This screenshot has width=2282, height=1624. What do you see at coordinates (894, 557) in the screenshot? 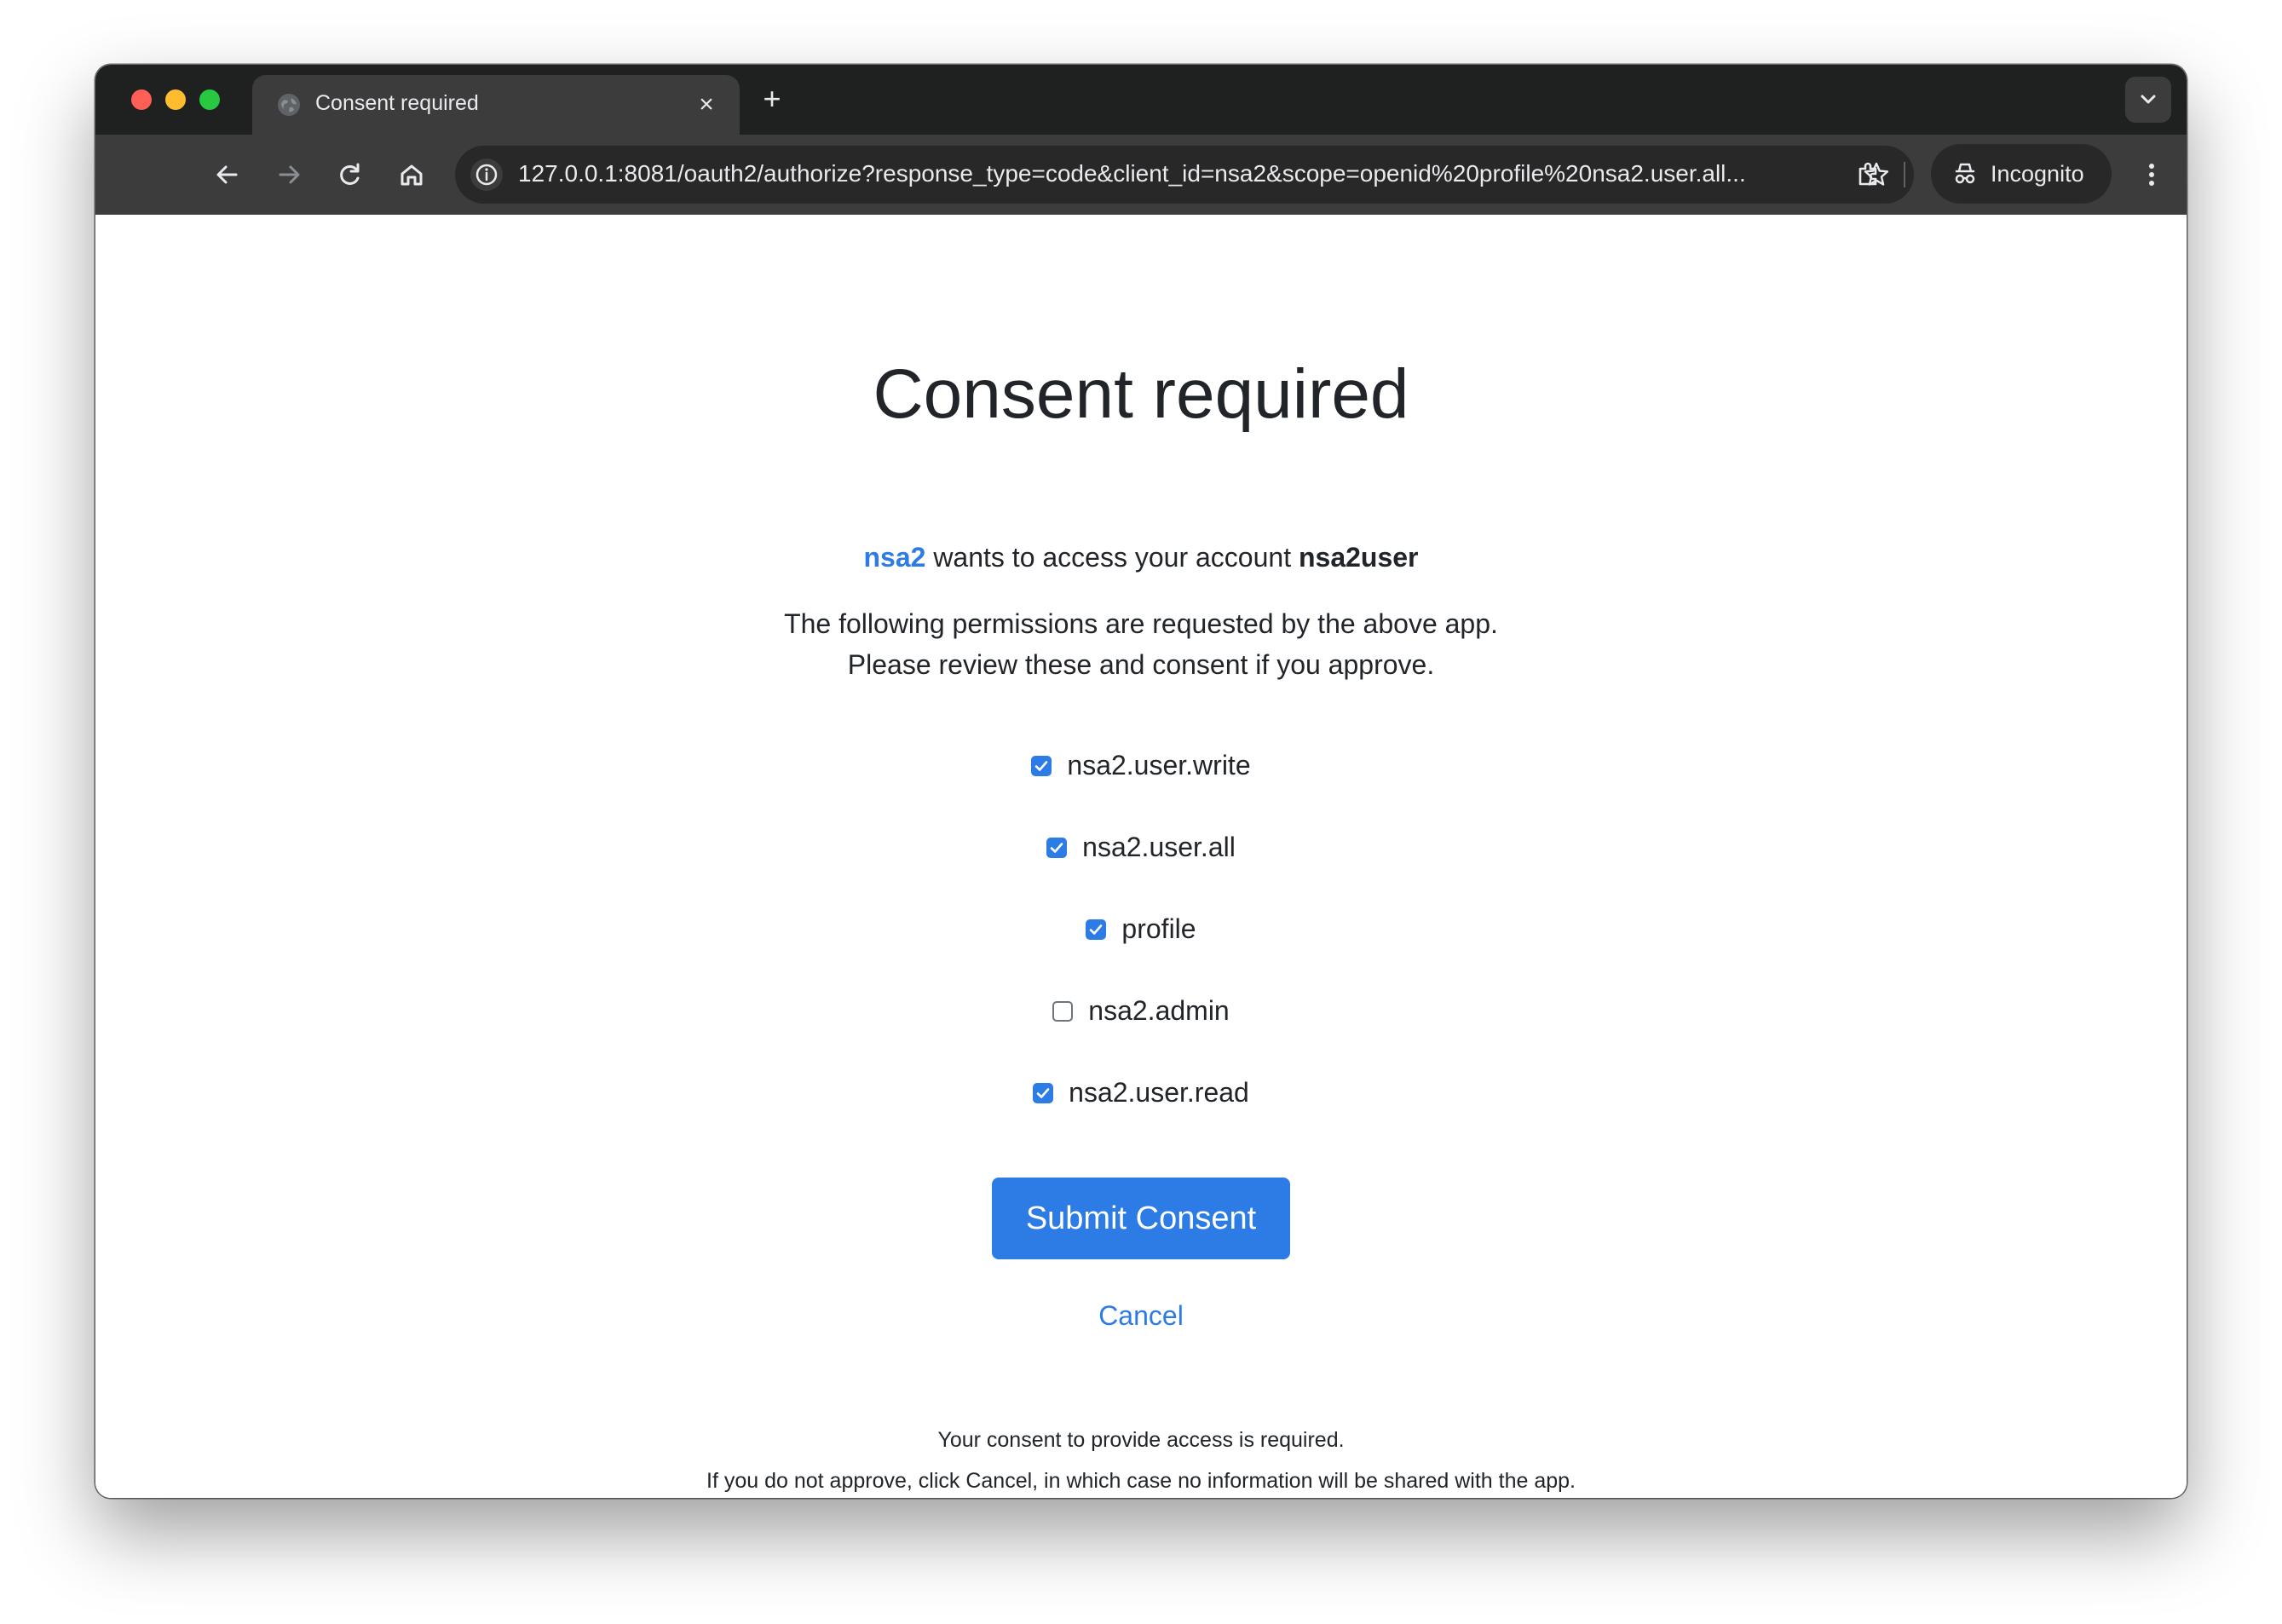
I see `client-name: nsa2` at bounding box center [894, 557].